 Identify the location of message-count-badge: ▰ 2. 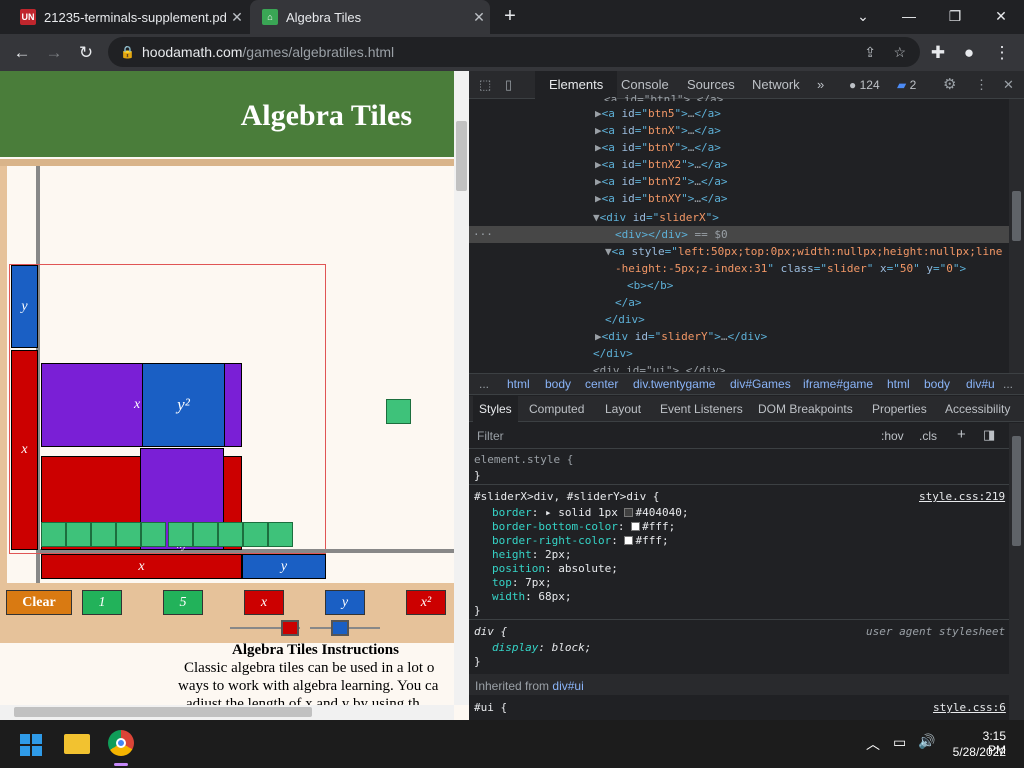
(906, 85).